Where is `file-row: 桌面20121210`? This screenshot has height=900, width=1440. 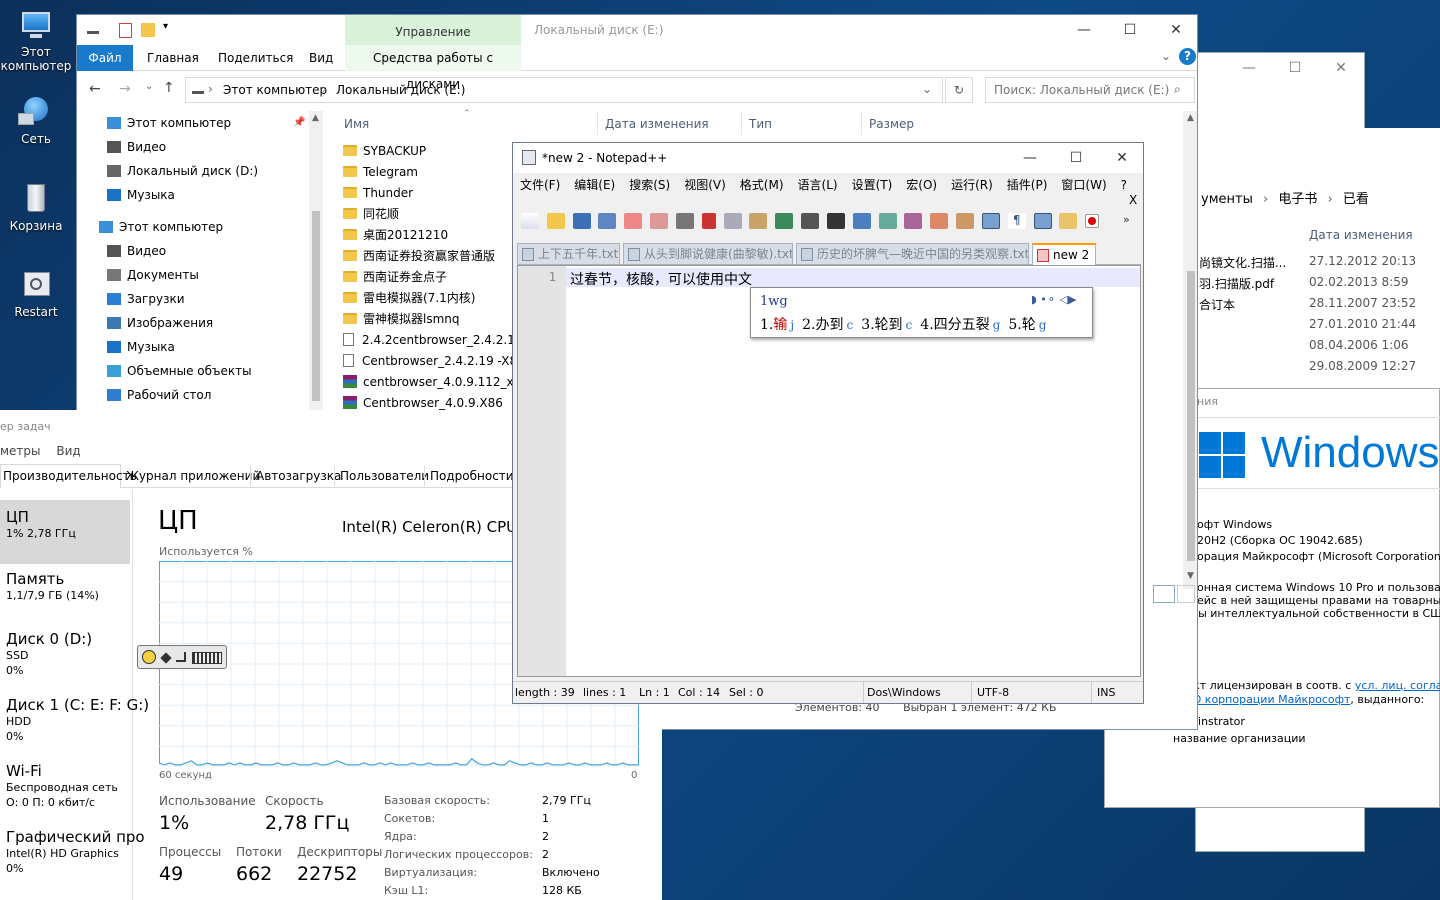 file-row: 桌面20121210 is located at coordinates (395, 235).